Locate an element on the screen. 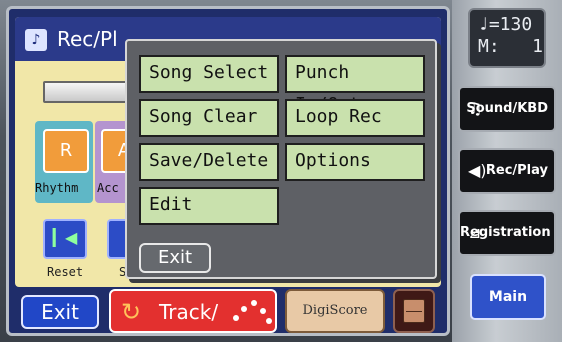 This screenshot has width=562, height=342. menu-item-punch-in-out: Punch In/Out is located at coordinates (355, 85).